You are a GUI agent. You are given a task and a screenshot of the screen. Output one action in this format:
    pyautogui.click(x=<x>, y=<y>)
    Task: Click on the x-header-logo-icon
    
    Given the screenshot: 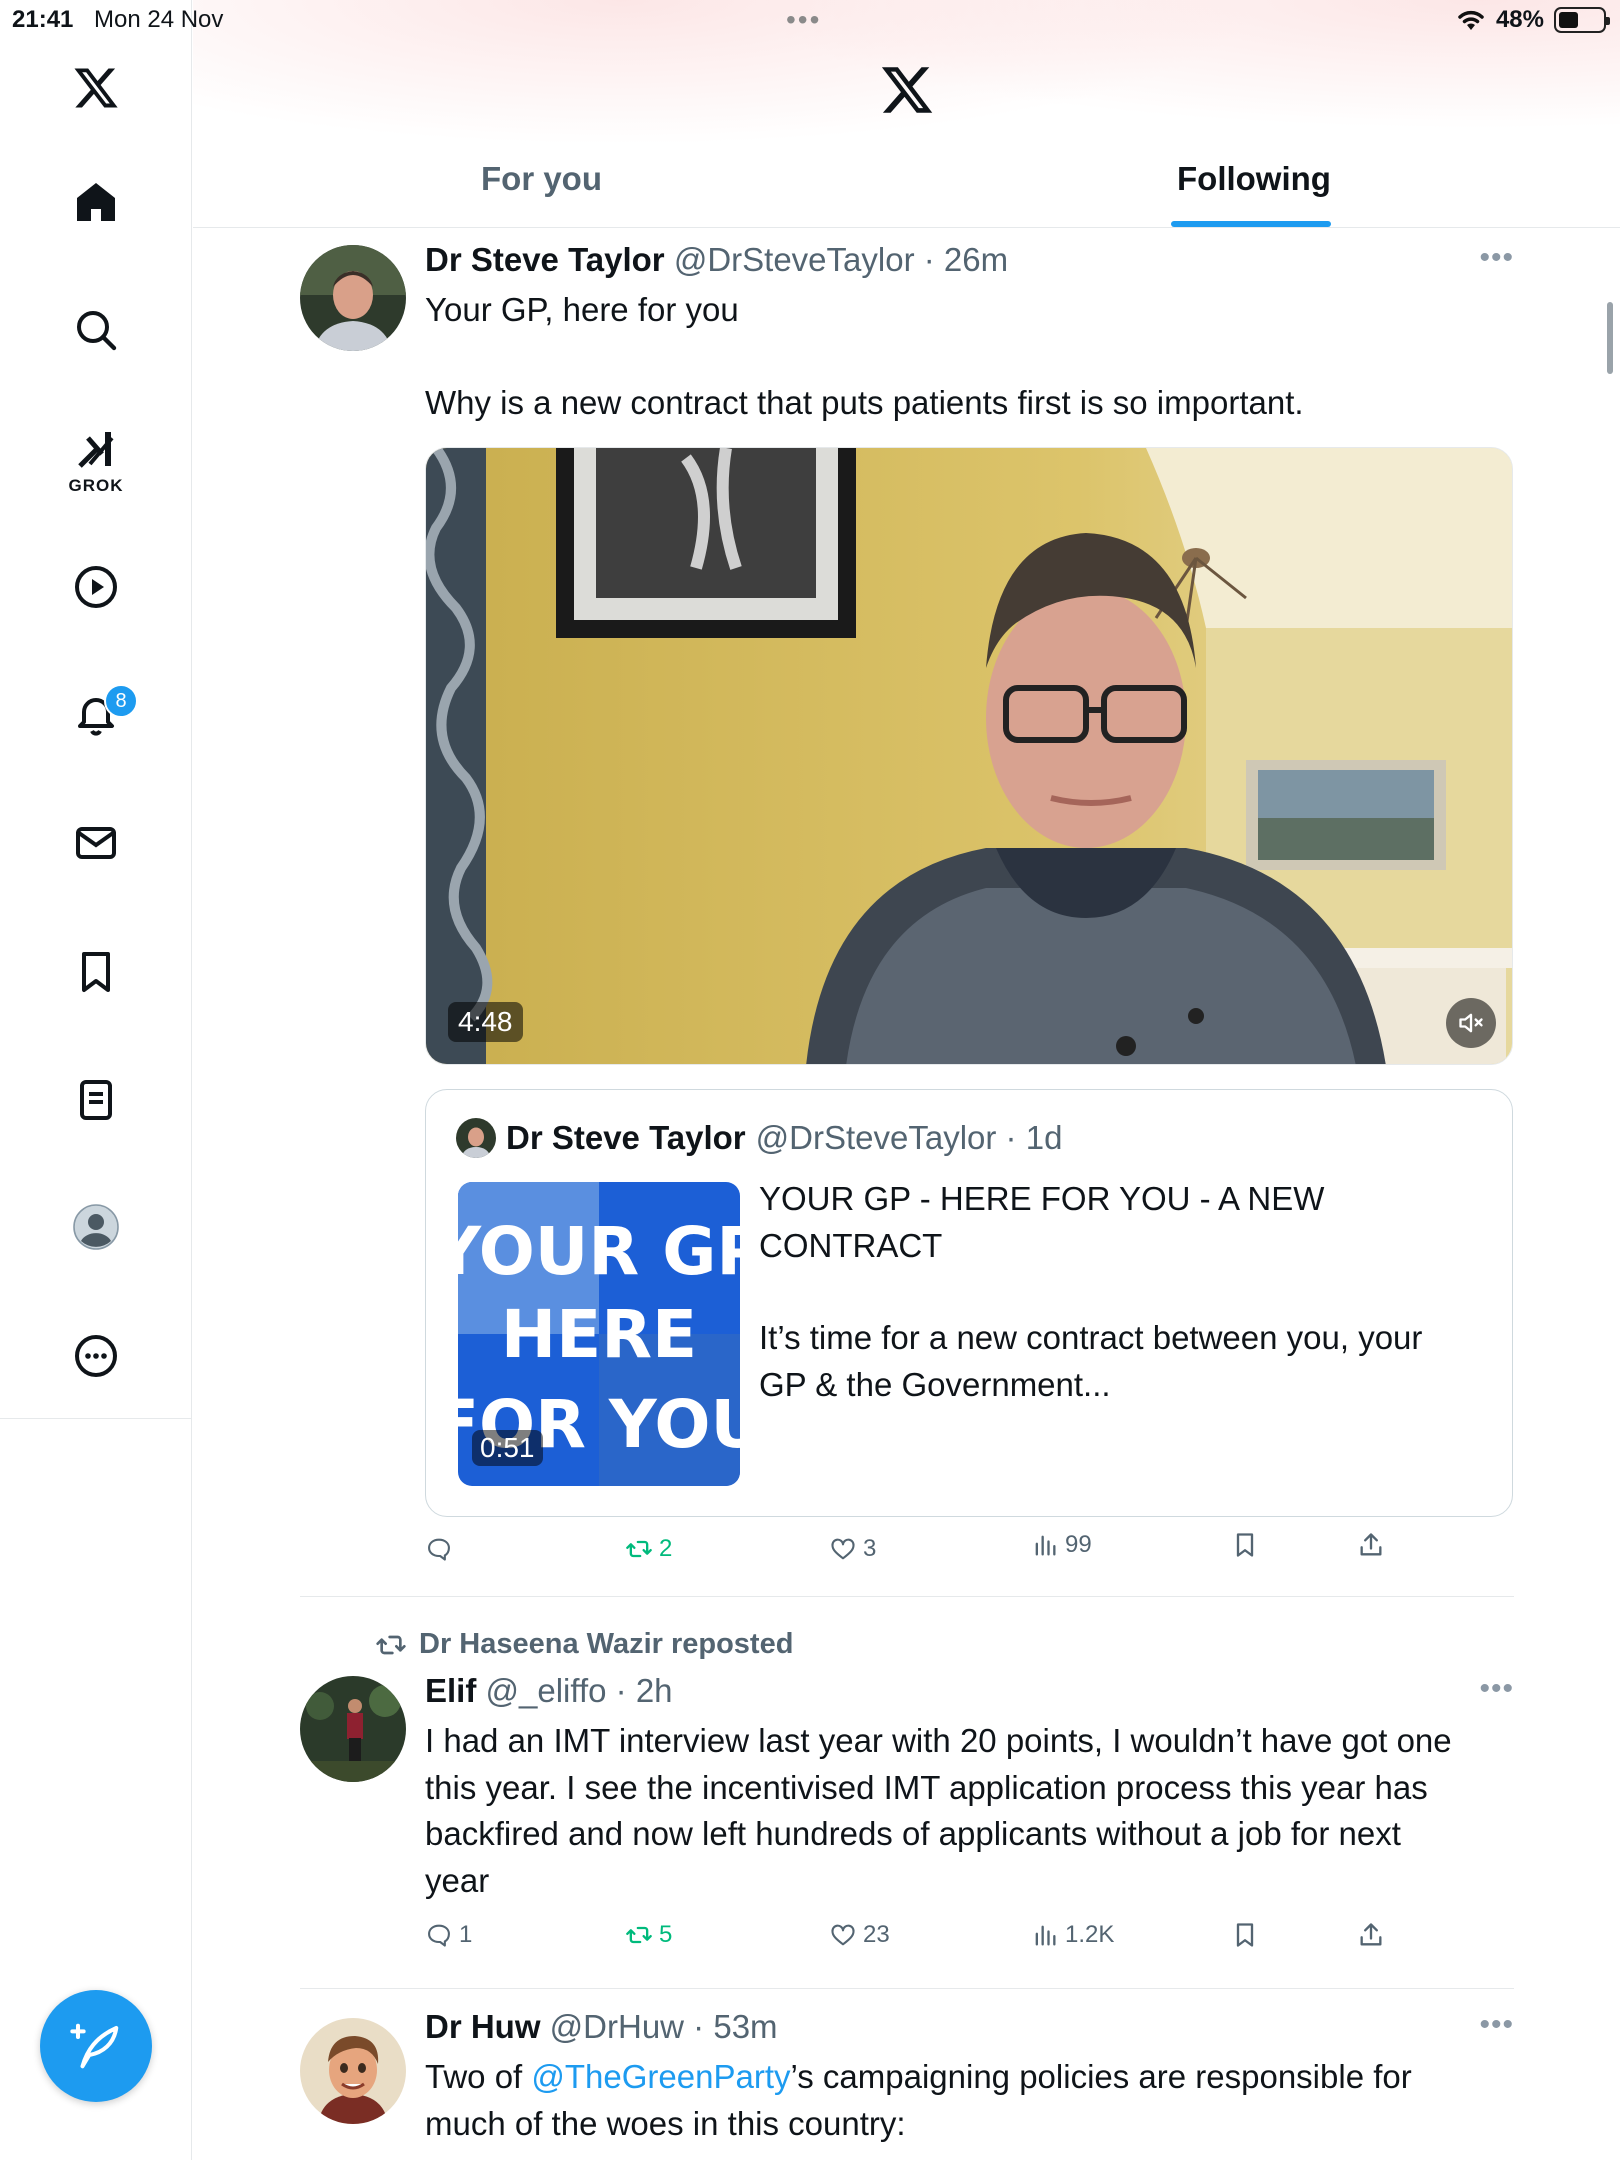 What is the action you would take?
    pyautogui.click(x=907, y=90)
    